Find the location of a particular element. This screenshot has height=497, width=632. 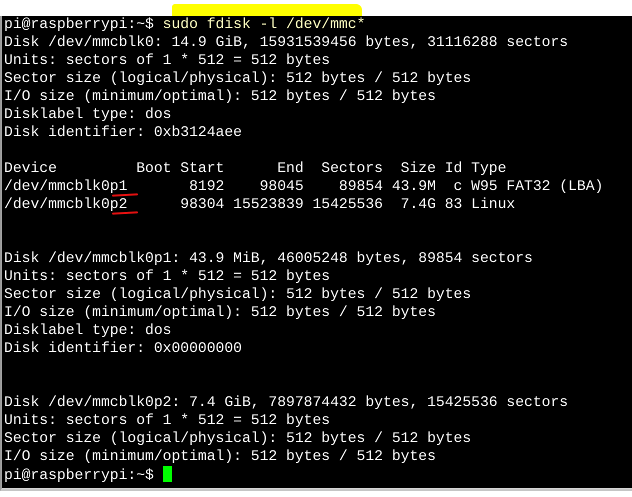

output-line: Disk identifier: 0xb3124aee is located at coordinates (123, 133).